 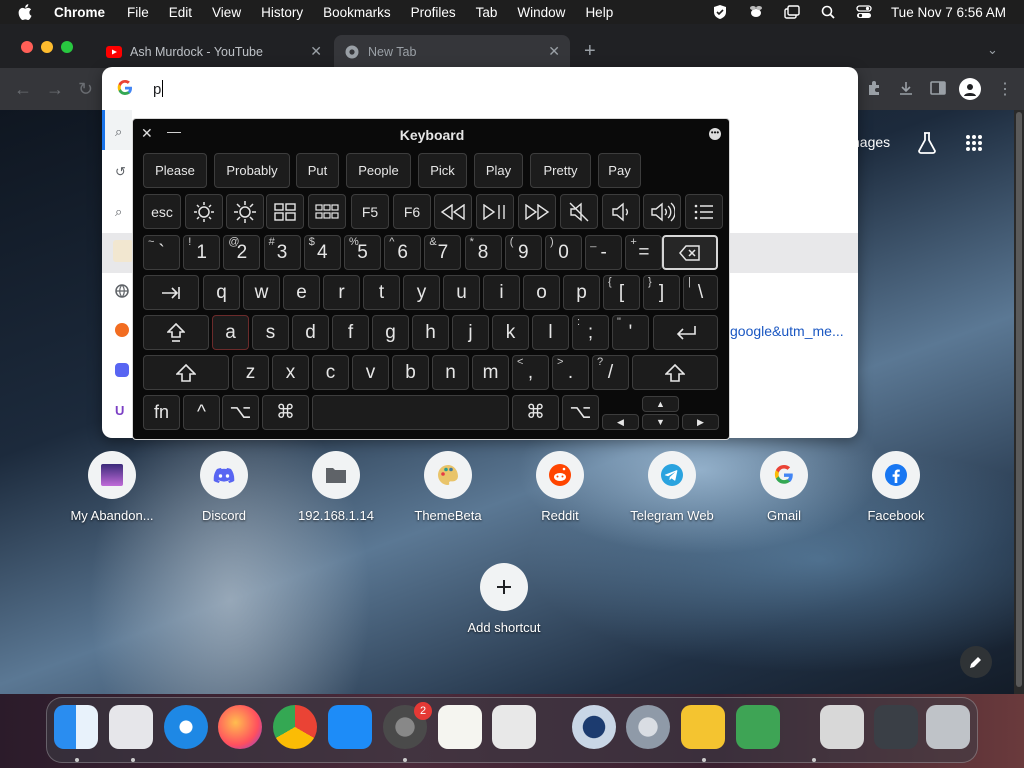 What do you see at coordinates (357, 12) in the screenshot?
I see `menu-bookmarks: Bookmarks` at bounding box center [357, 12].